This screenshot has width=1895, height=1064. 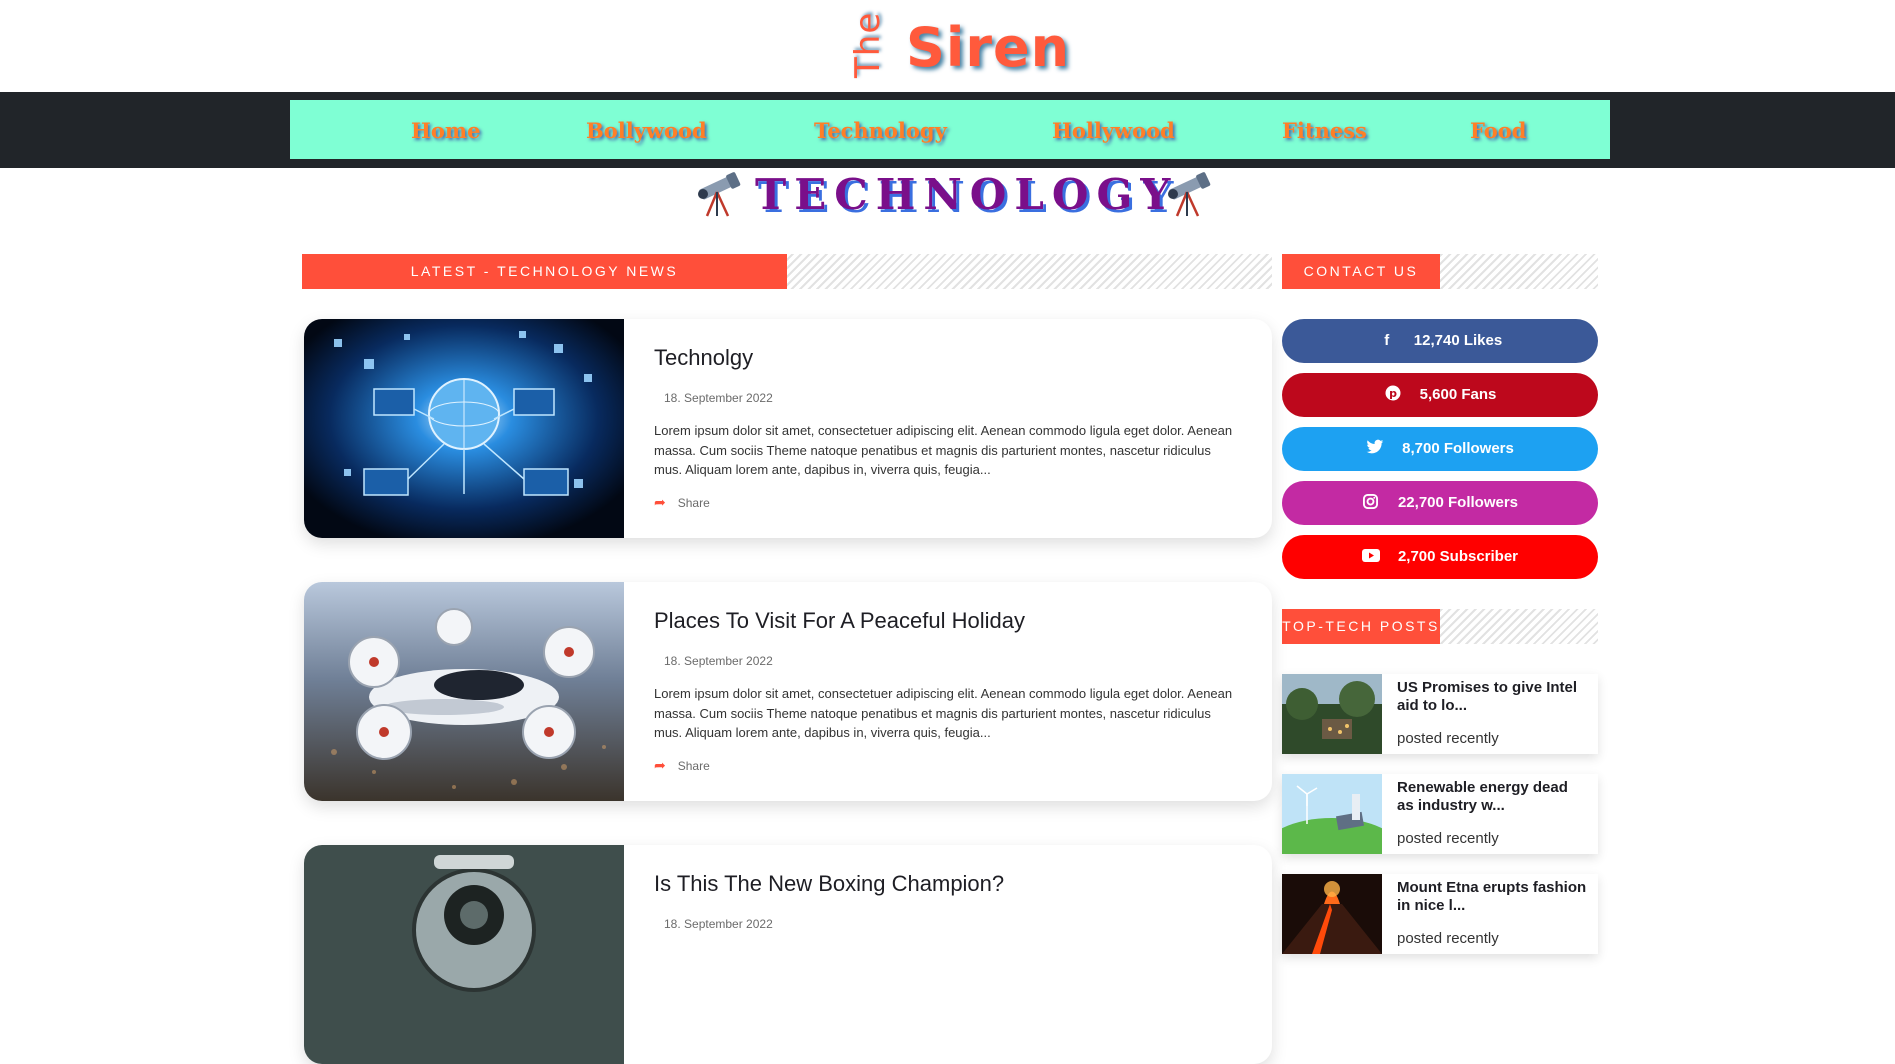 I want to click on pinterest-label: 5,600 Fans, so click(x=1458, y=394).